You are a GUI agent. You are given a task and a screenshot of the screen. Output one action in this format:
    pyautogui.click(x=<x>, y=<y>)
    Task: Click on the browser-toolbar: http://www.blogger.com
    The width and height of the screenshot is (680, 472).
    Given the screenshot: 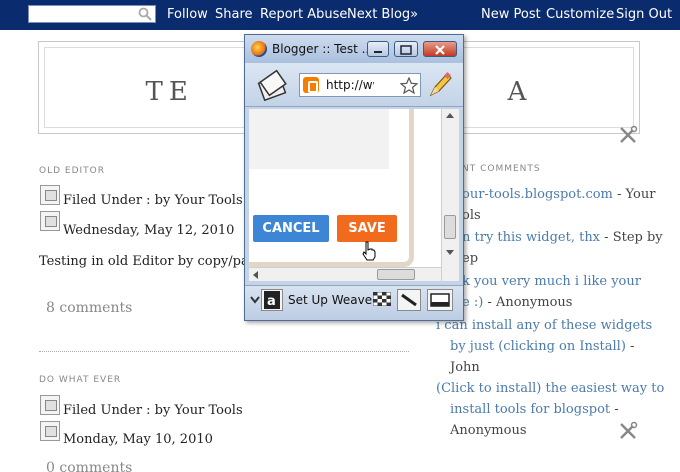 What is the action you would take?
    pyautogui.click(x=354, y=85)
    